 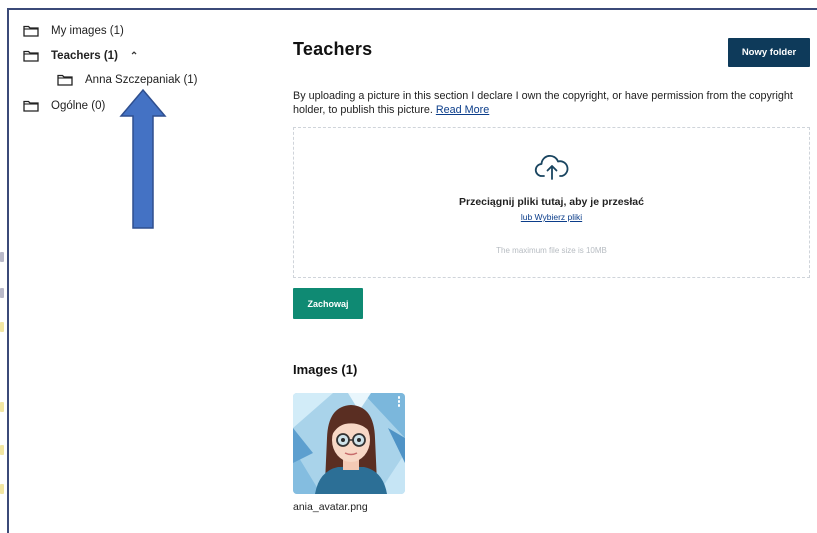 What do you see at coordinates (333, 49) in the screenshot?
I see `page-title: Teachers` at bounding box center [333, 49].